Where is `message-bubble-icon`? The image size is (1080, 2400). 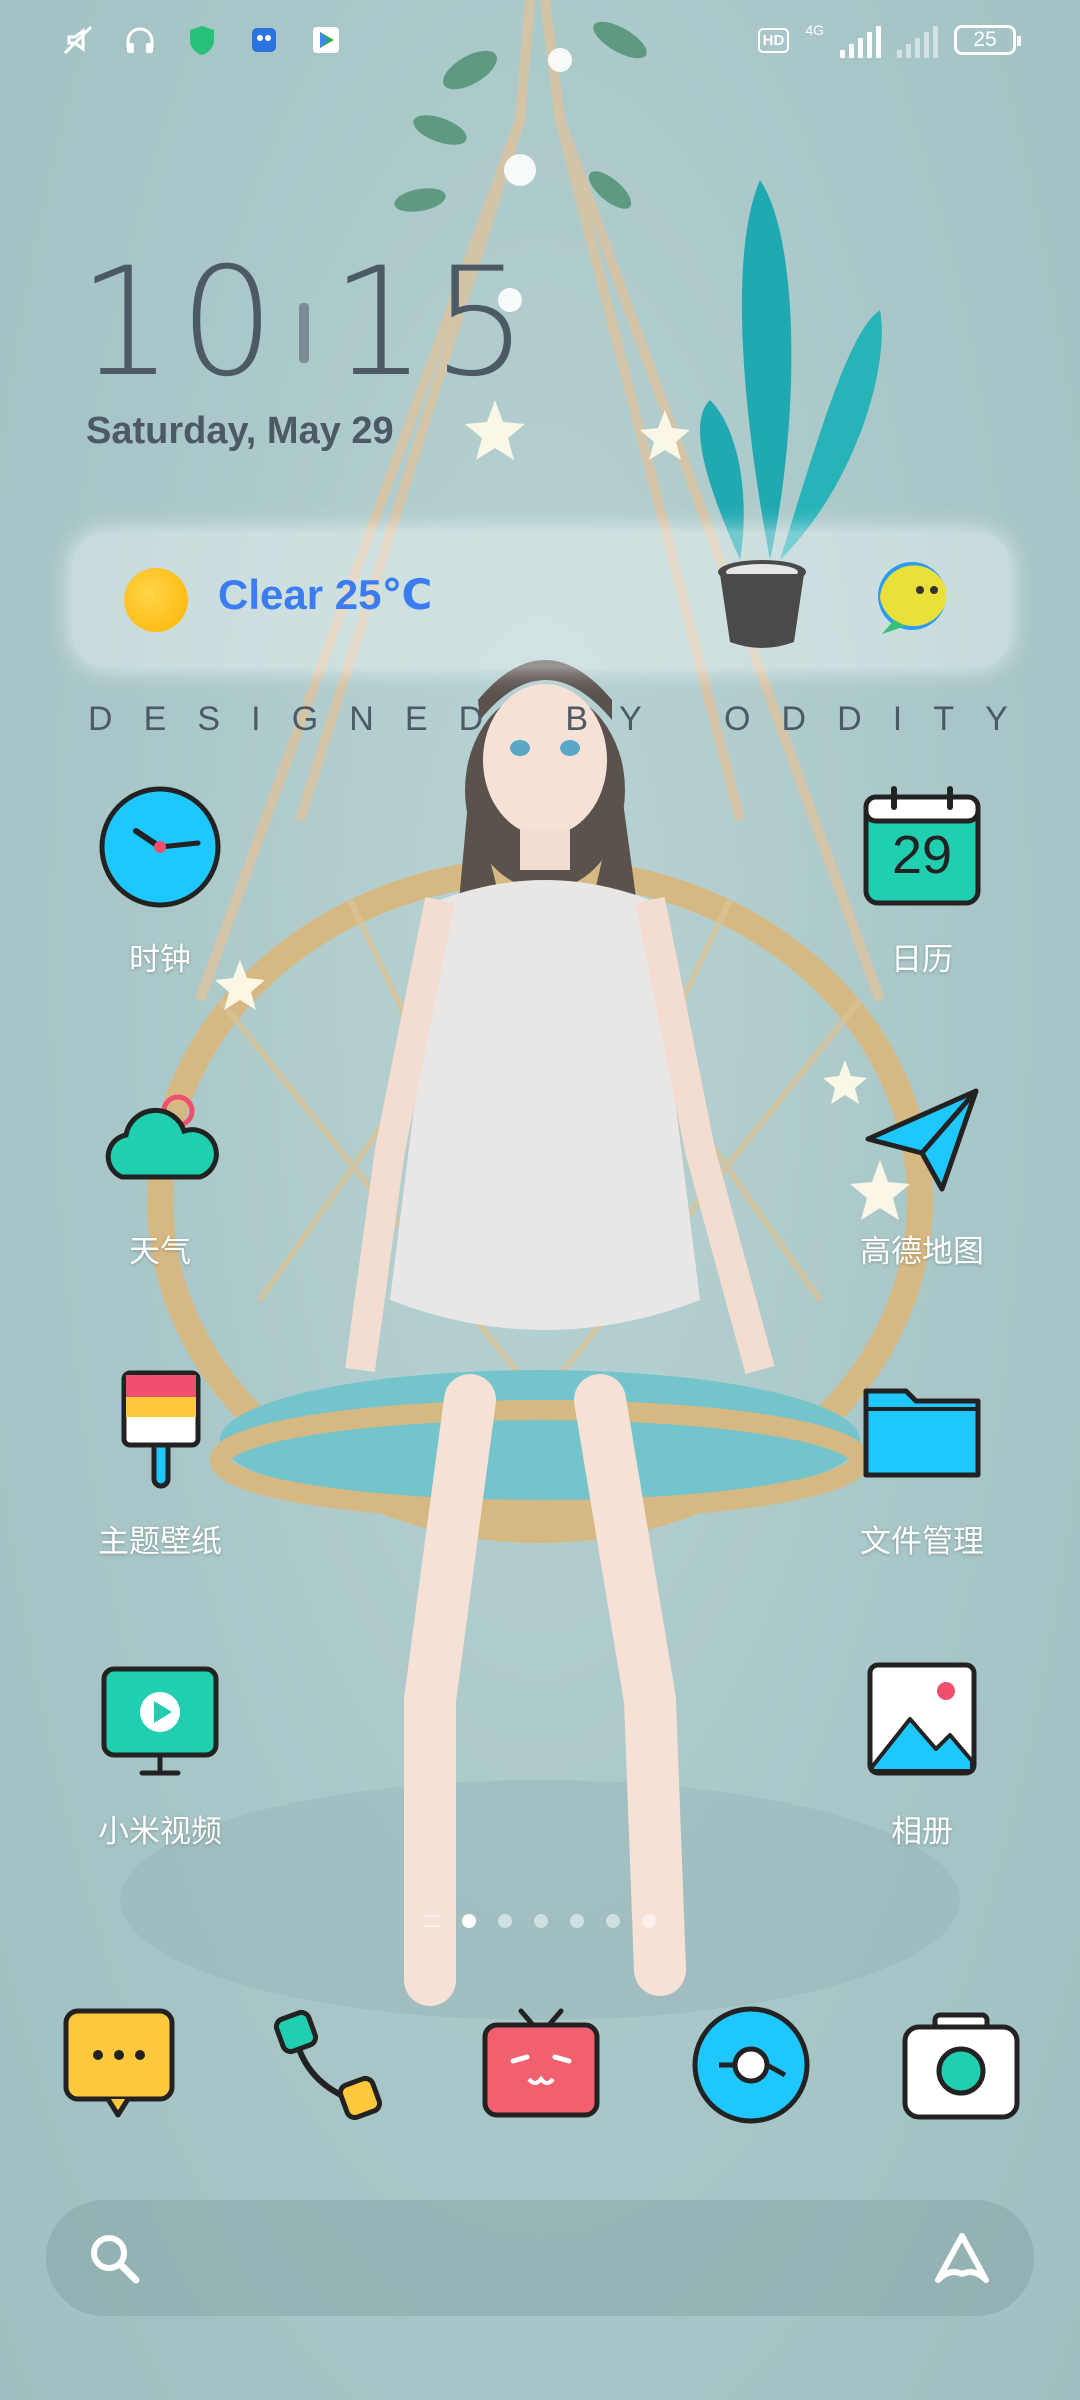
message-bubble-icon is located at coordinates (119, 2063).